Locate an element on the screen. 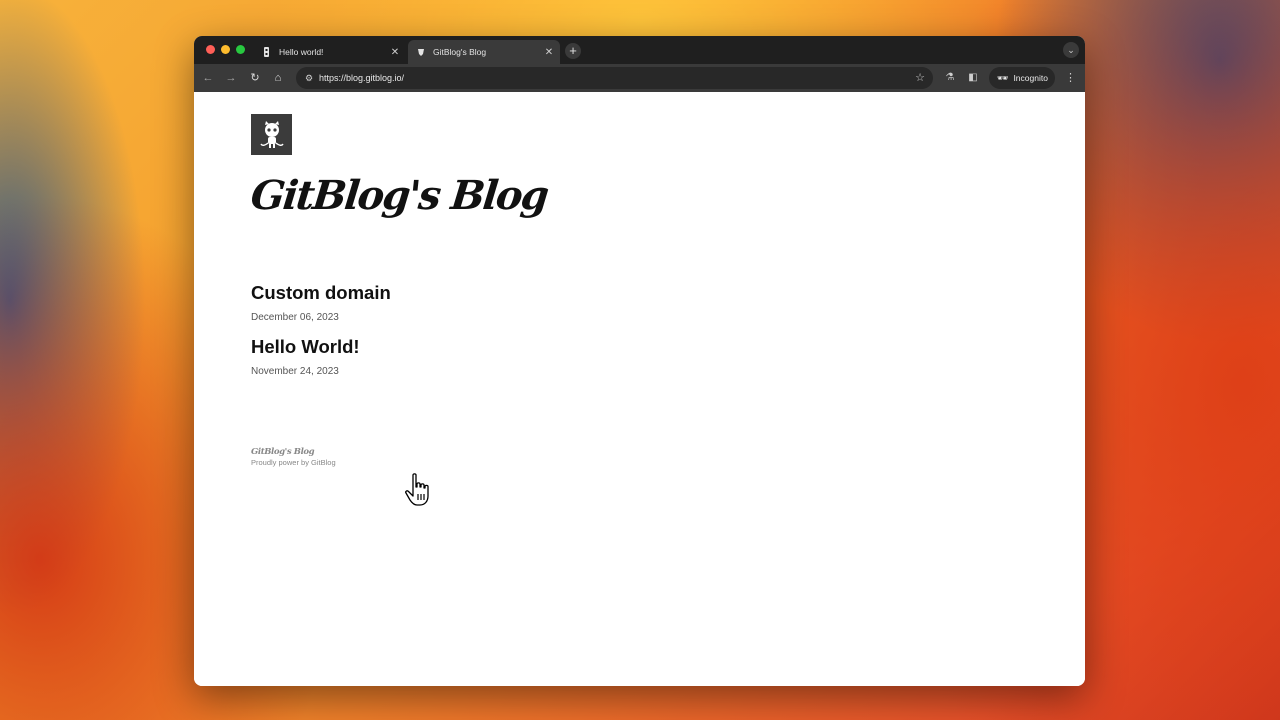  address-url: https://blog.gitblog.io/ is located at coordinates (361, 78).